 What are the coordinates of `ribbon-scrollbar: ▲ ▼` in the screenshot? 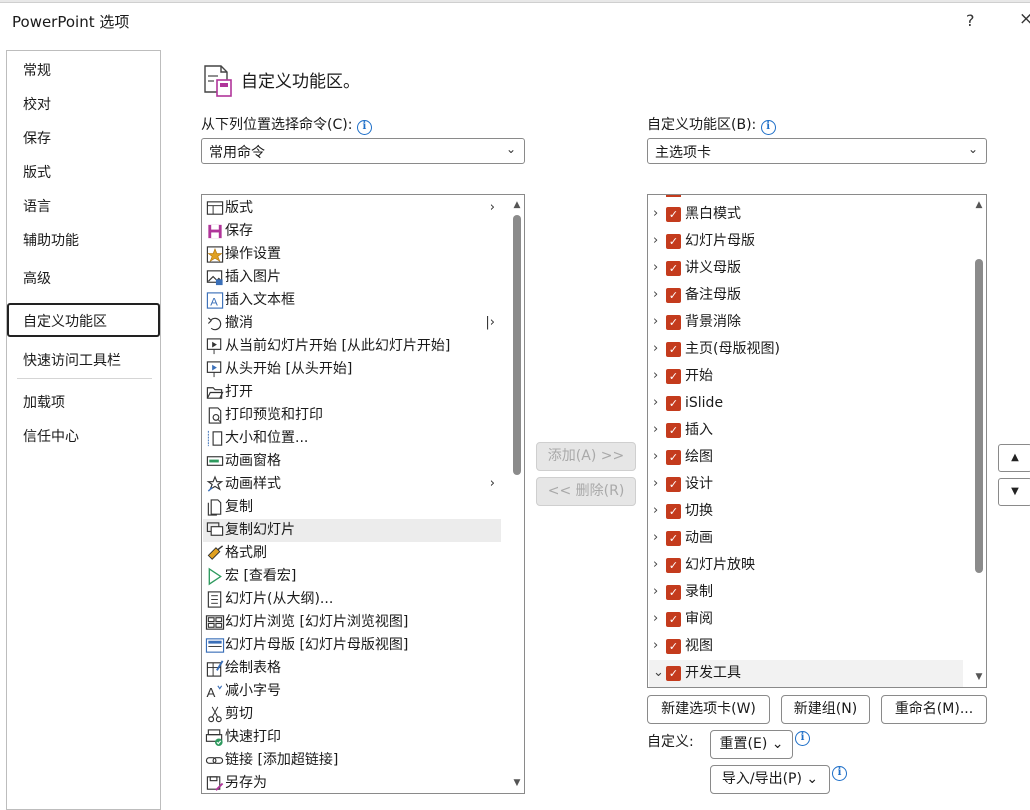 It's located at (979, 441).